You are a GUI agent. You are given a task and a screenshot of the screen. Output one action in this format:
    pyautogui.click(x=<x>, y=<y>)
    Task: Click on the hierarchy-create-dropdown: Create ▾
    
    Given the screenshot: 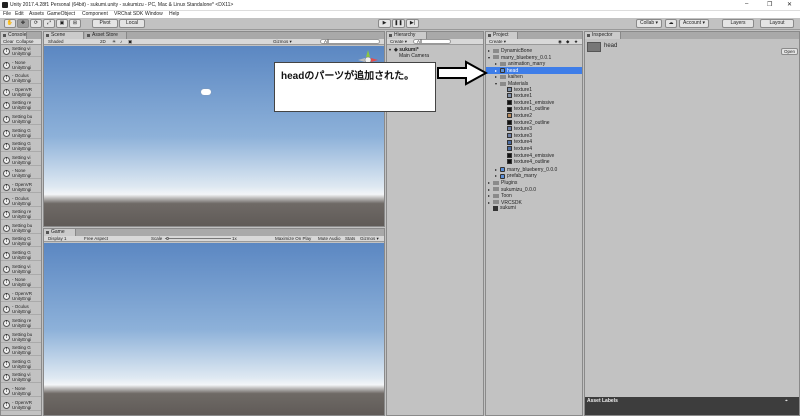 What is the action you would take?
    pyautogui.click(x=398, y=42)
    